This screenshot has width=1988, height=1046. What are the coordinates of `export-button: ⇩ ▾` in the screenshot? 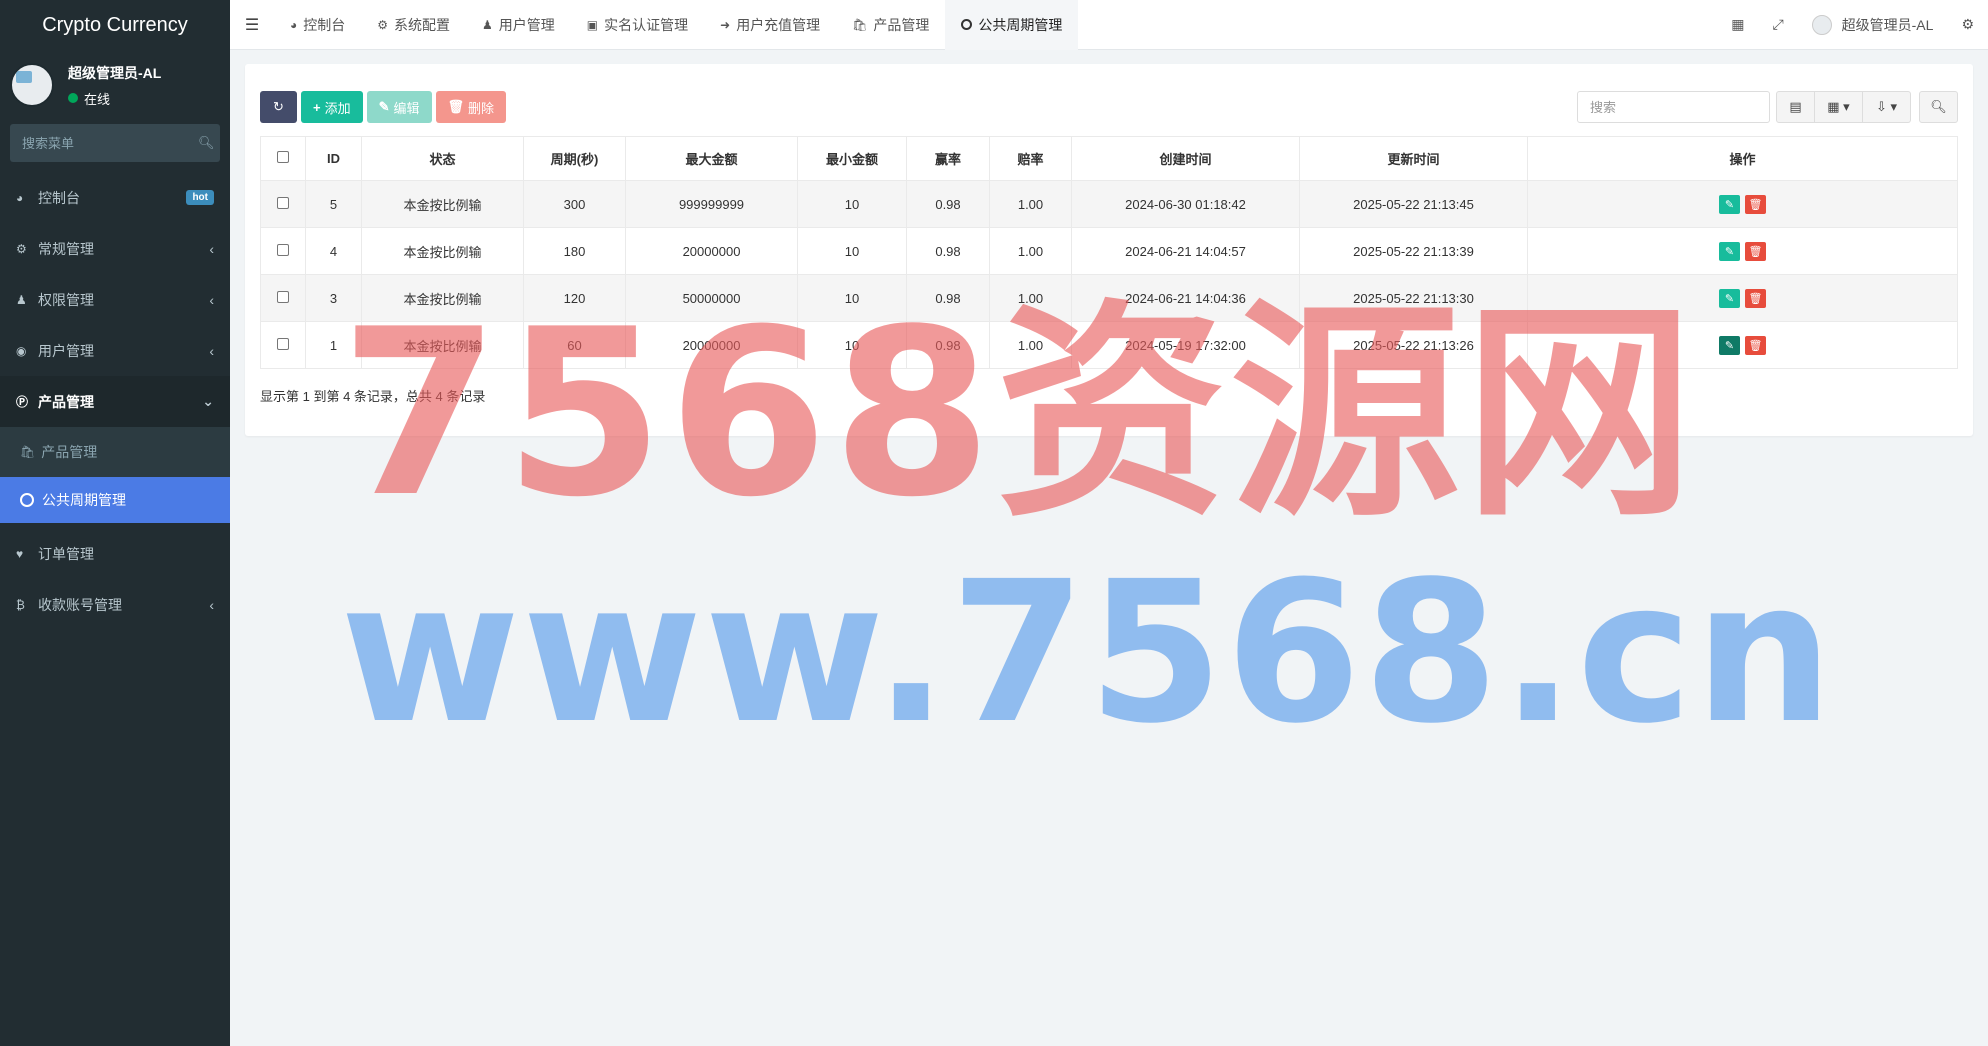 It's located at (1887, 107).